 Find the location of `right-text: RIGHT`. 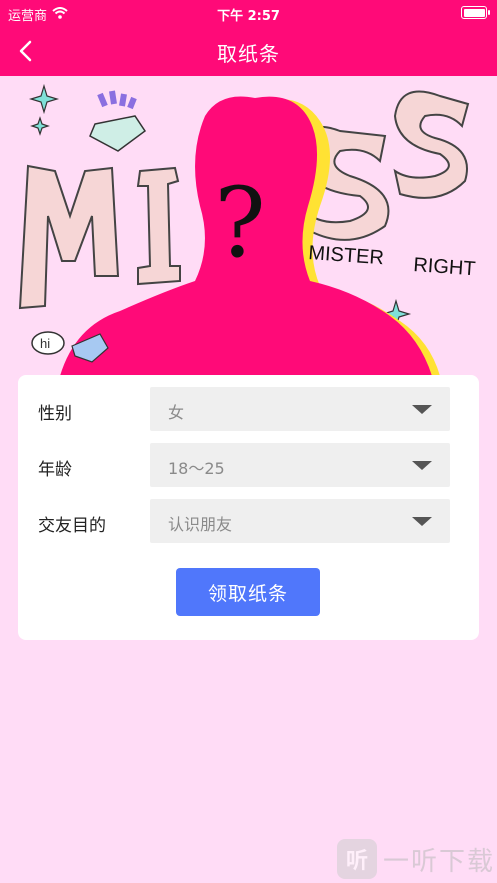

right-text: RIGHT is located at coordinates (445, 267).